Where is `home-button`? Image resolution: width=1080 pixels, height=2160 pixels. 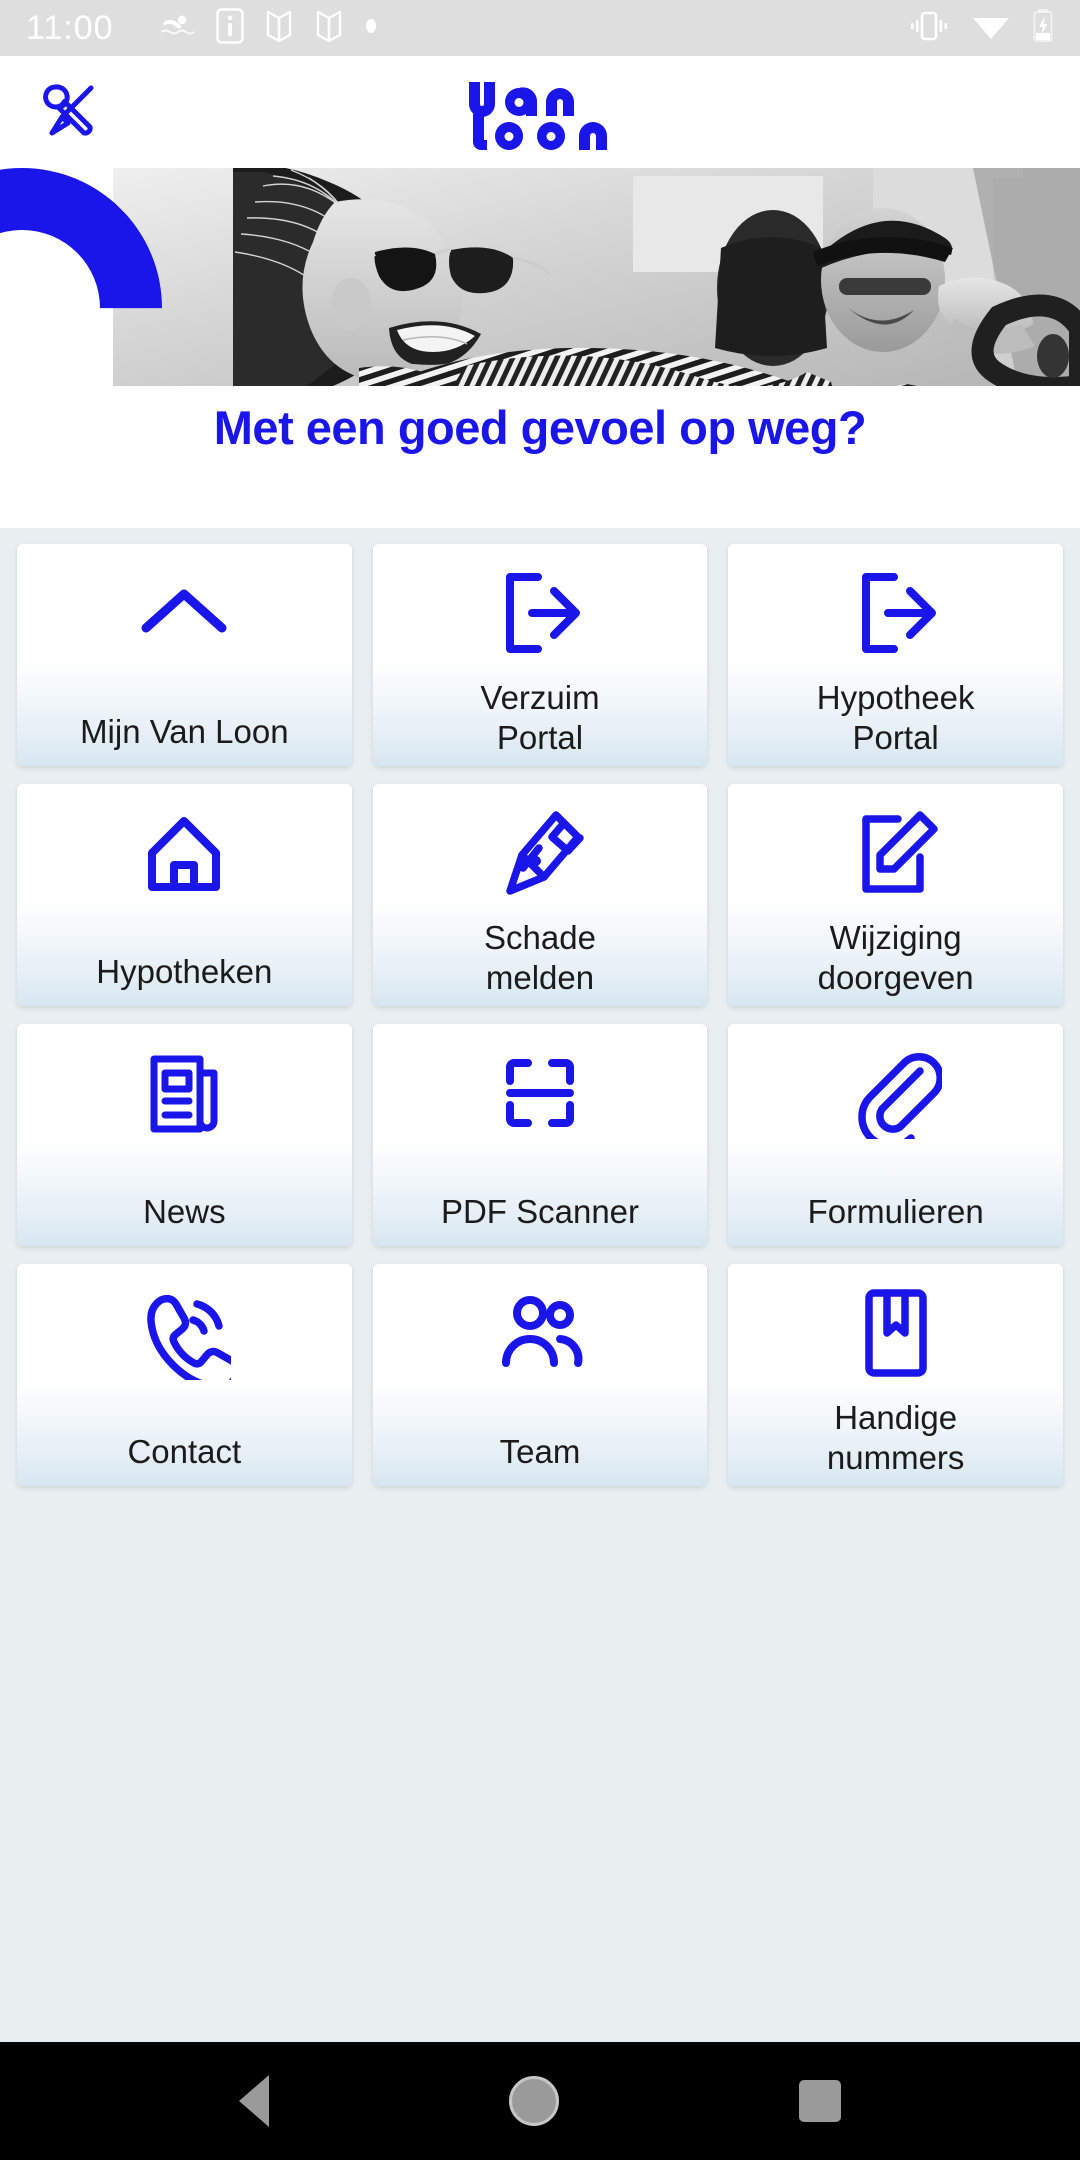
home-button is located at coordinates (534, 2101).